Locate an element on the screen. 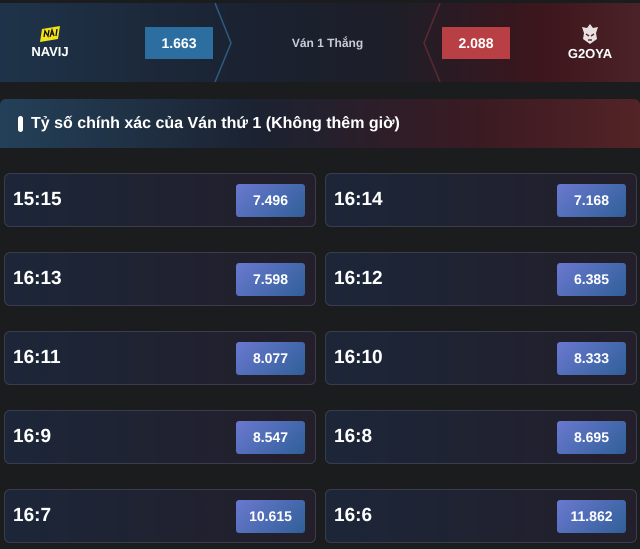 The width and height of the screenshot is (640, 549). odds-button: 1.663 is located at coordinates (179, 42).